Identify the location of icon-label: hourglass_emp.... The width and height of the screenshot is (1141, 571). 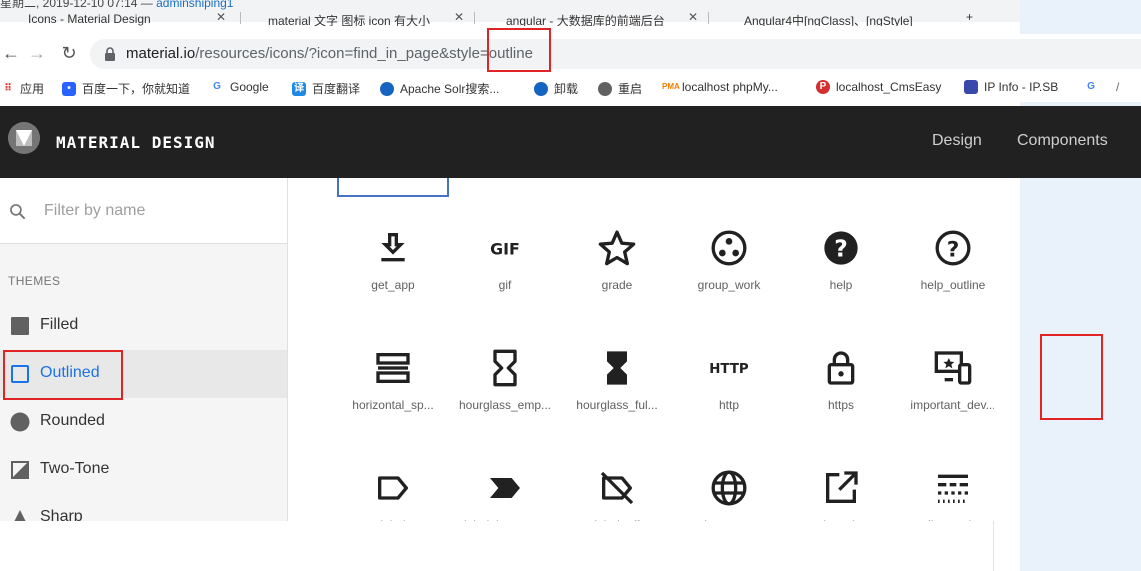
(505, 405).